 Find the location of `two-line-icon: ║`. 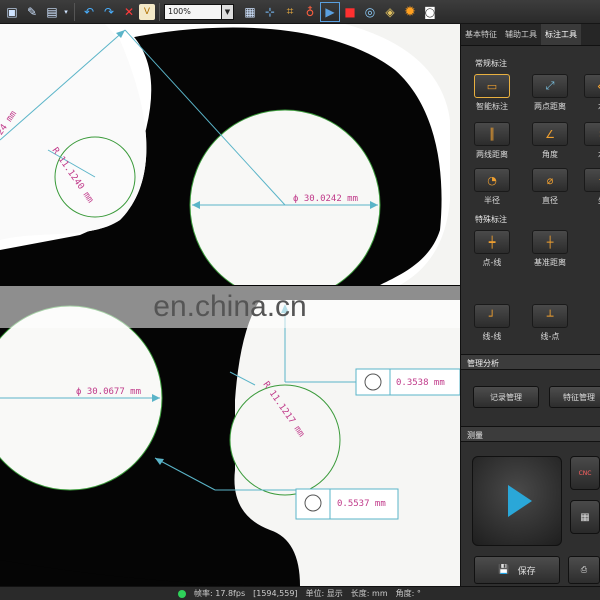

two-line-icon: ║ is located at coordinates (492, 134).